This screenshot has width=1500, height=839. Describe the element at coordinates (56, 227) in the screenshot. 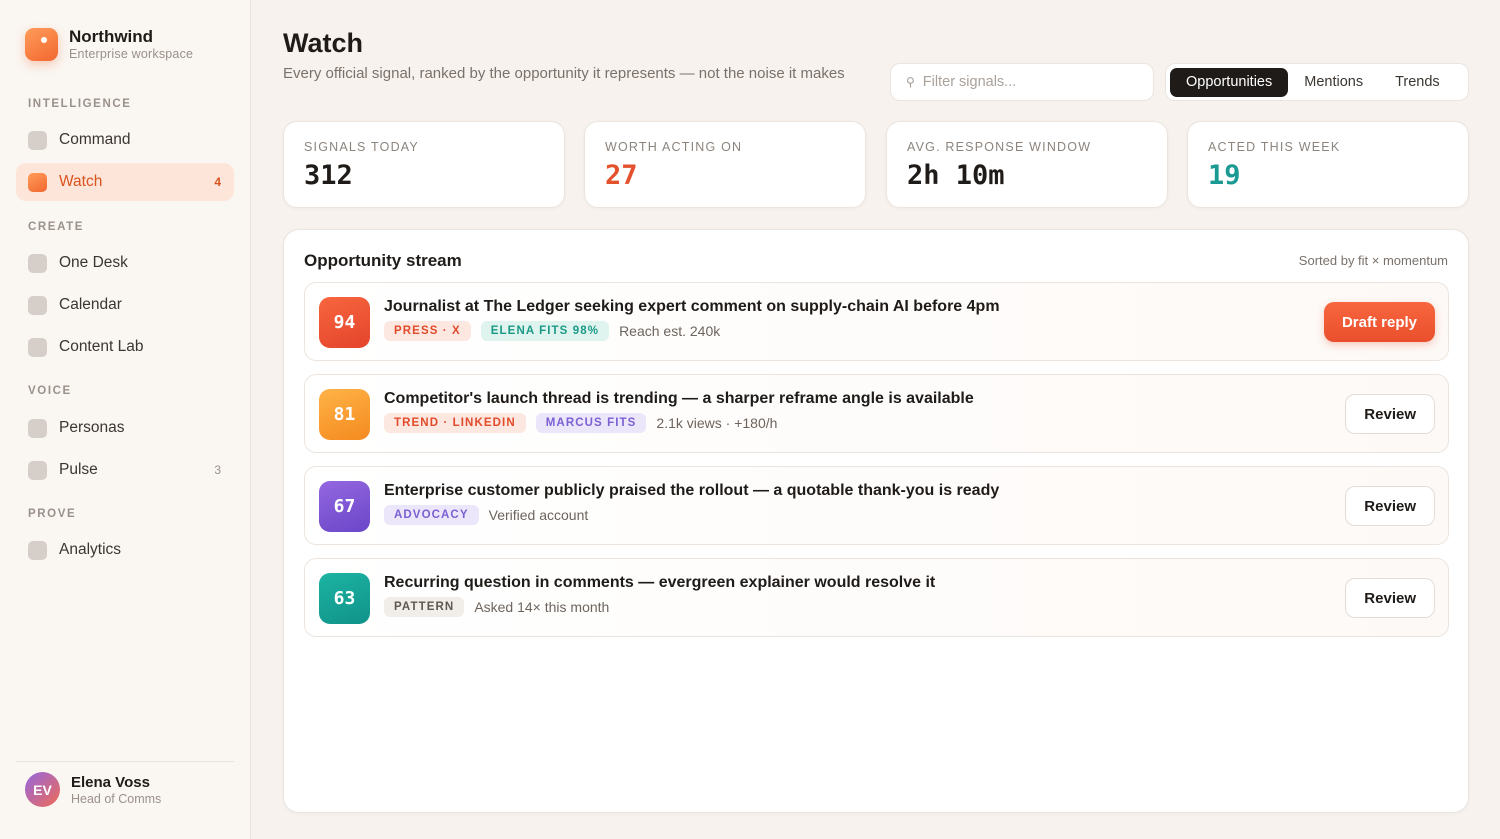

I see `nav-section-create: CREATE` at that location.